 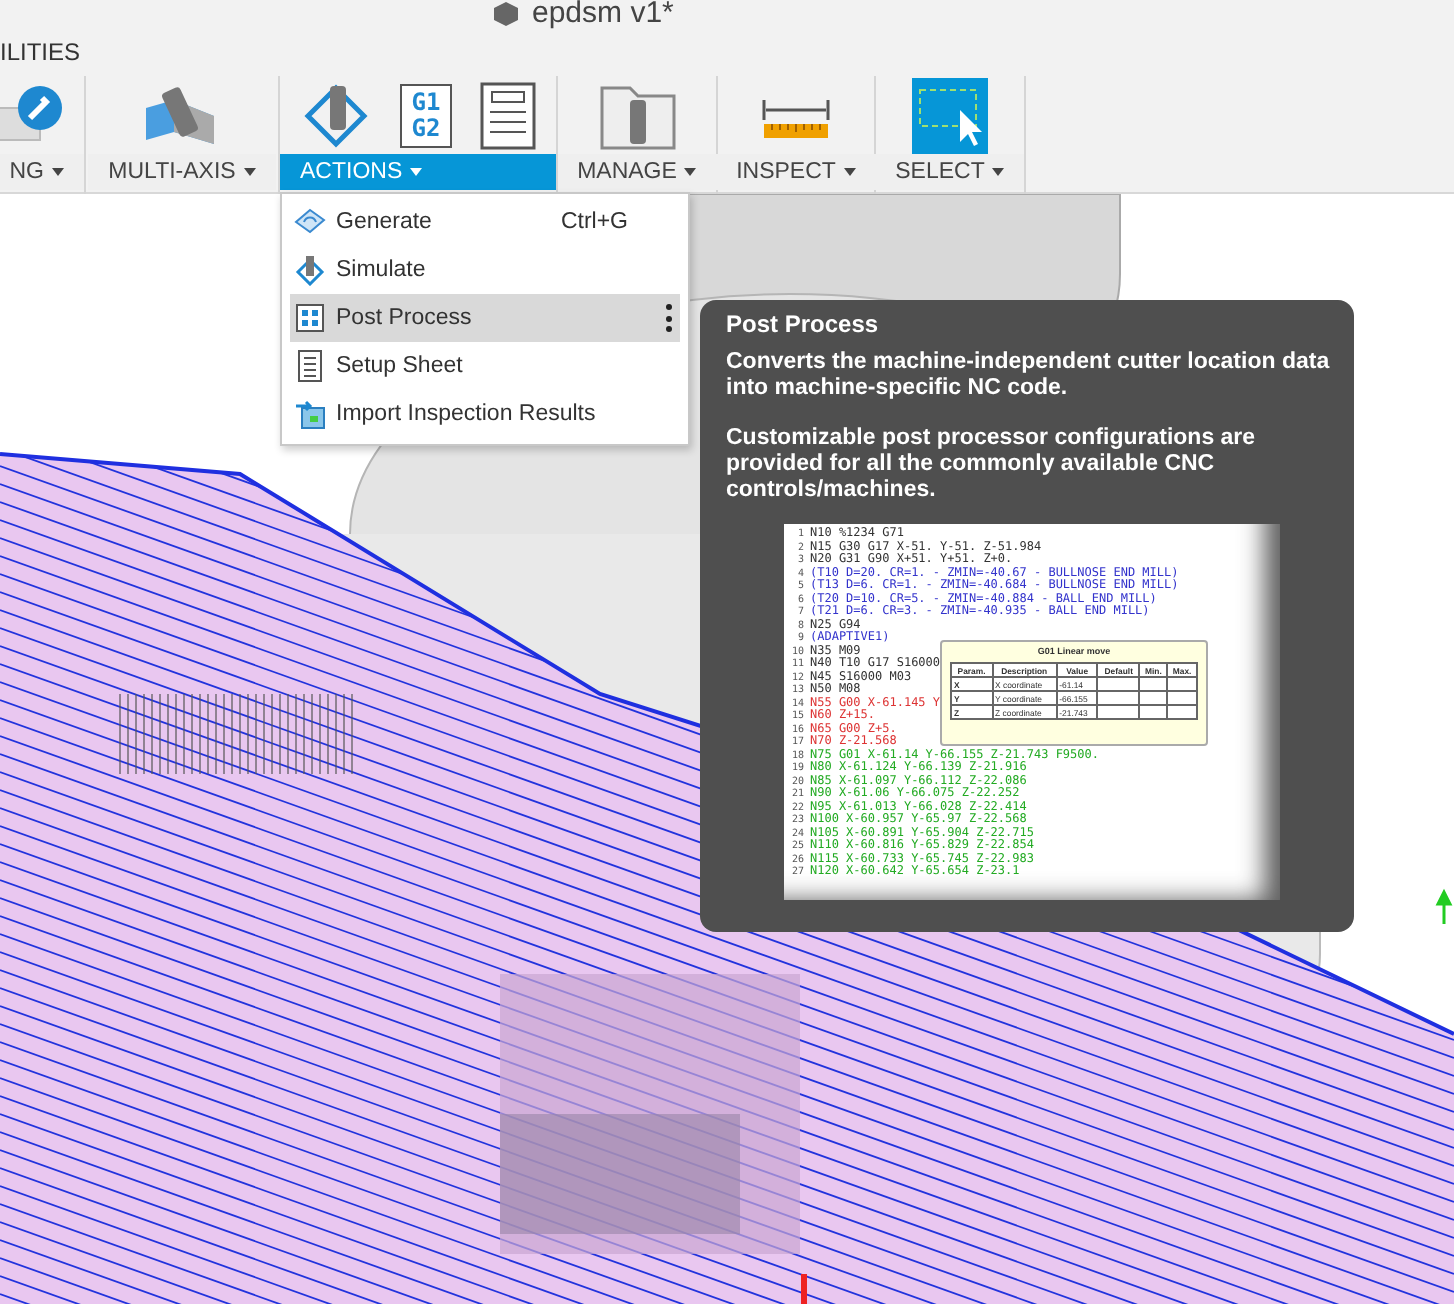 I want to click on post-process-icon: G1 G2, so click(x=426, y=115).